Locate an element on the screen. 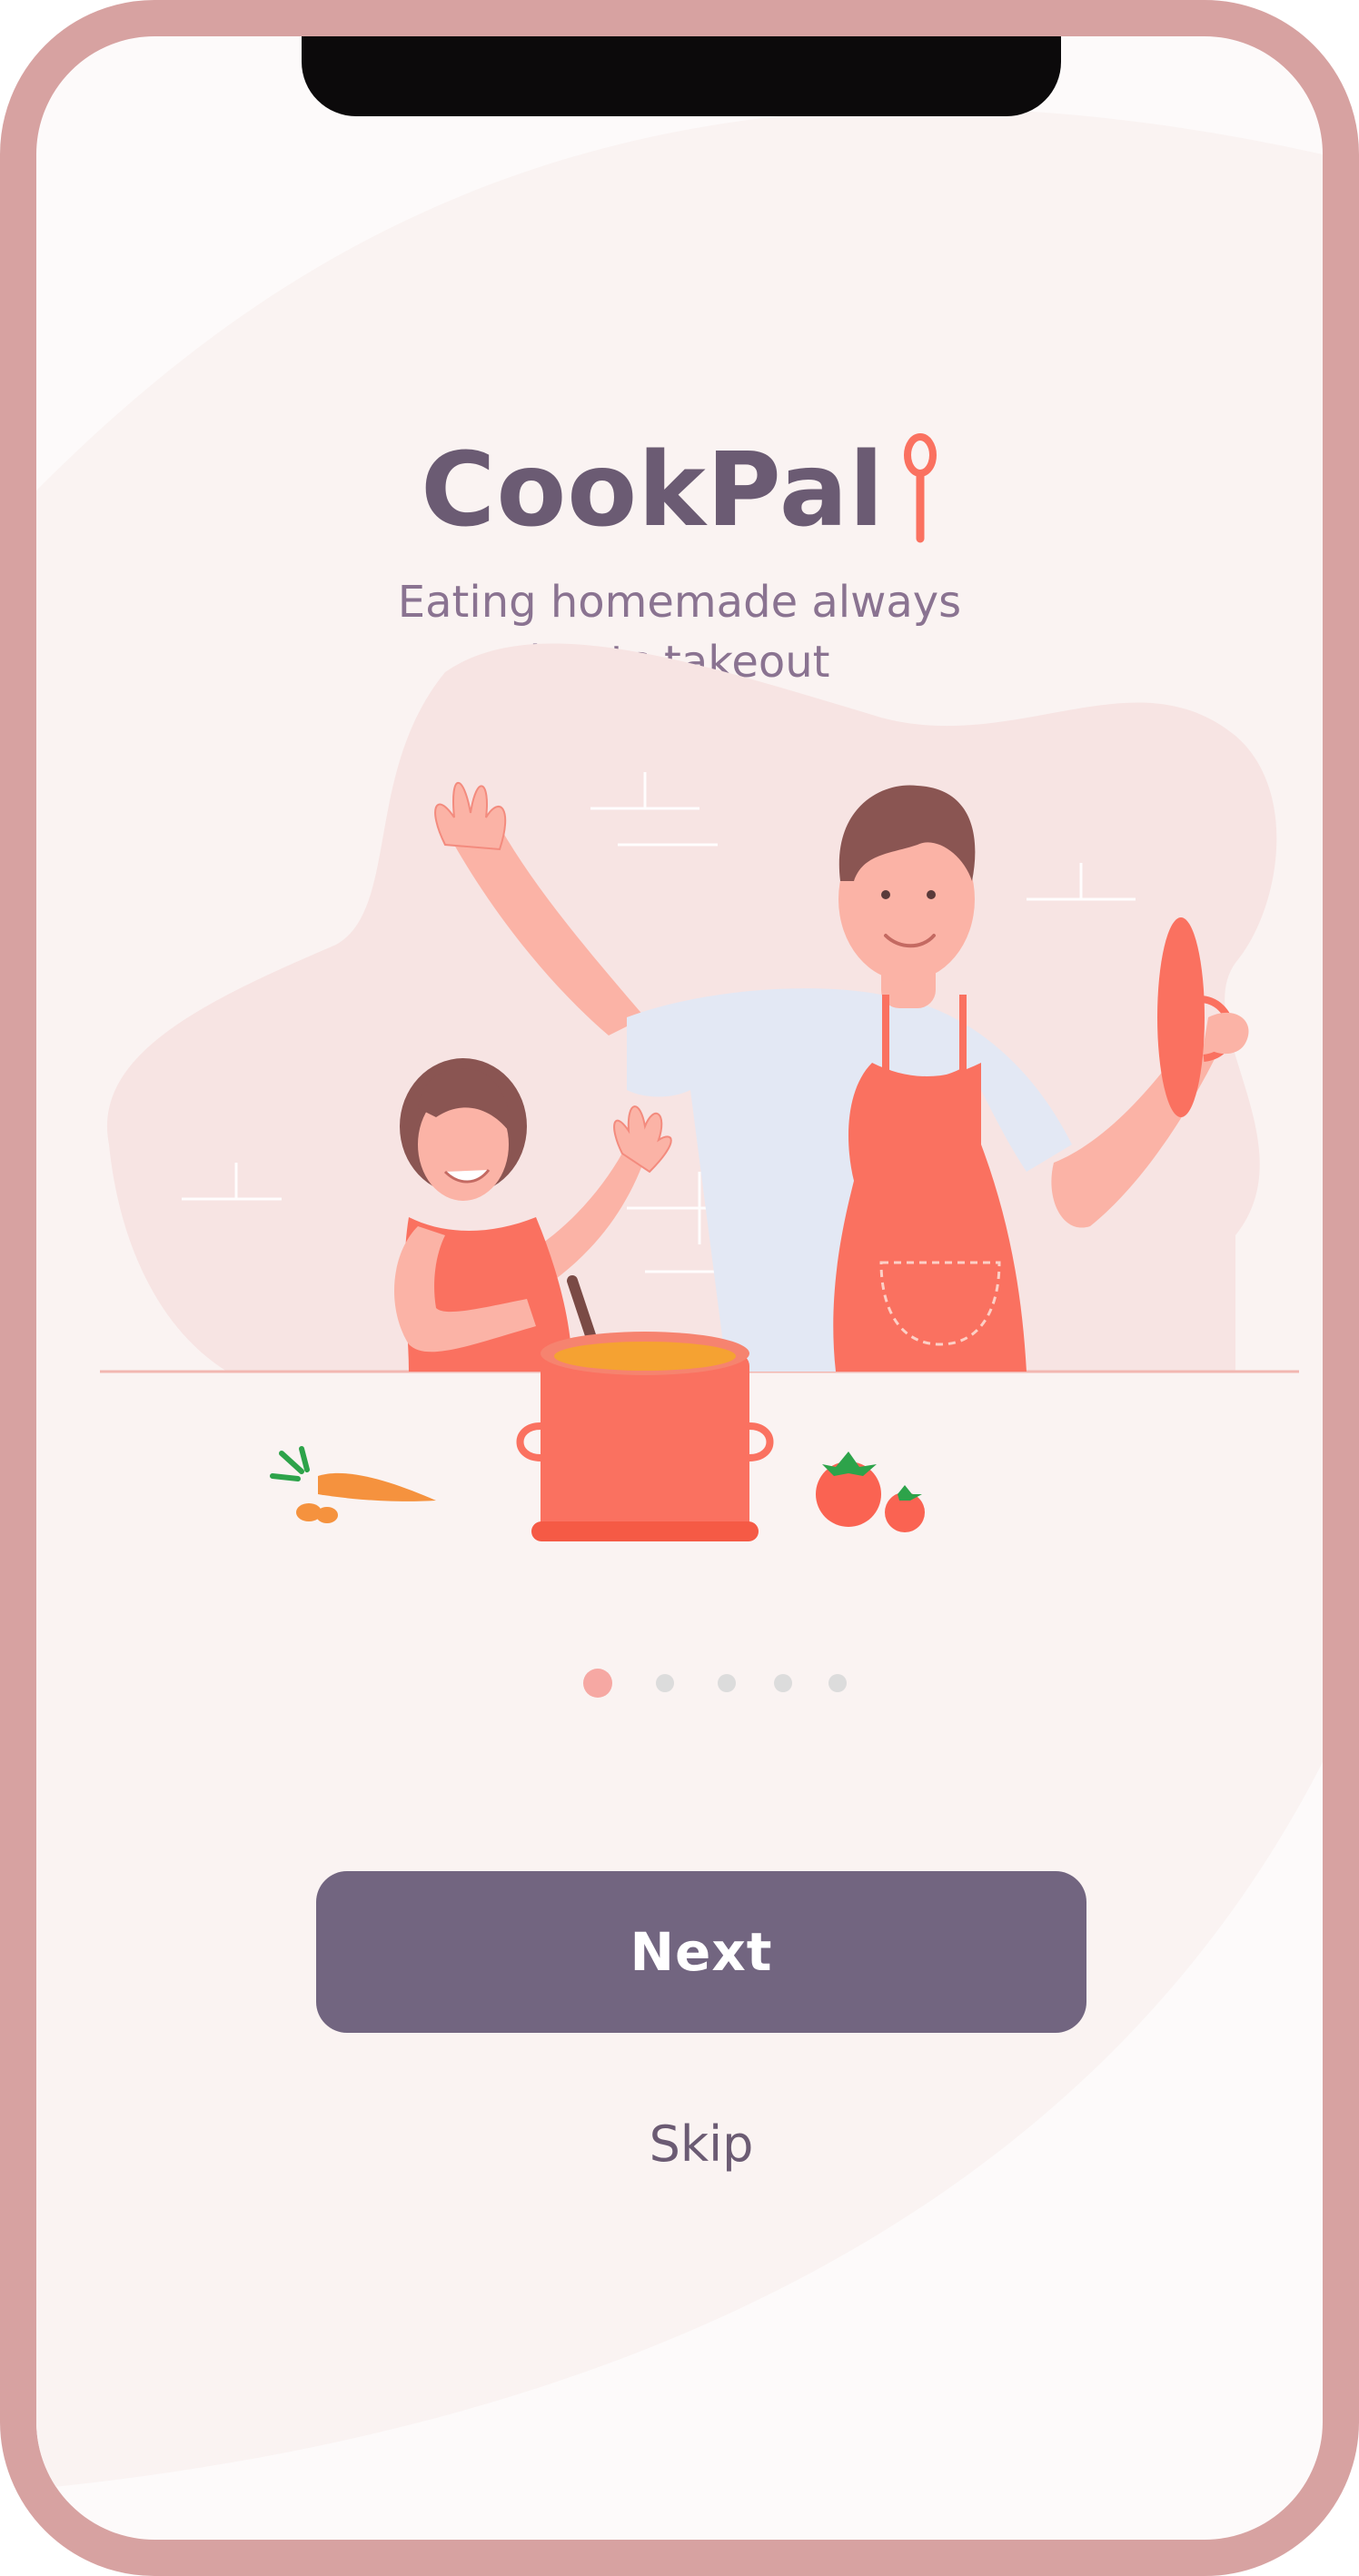 Image resolution: width=1359 pixels, height=2576 pixels. brand-header: CookPal is located at coordinates (679, 490).